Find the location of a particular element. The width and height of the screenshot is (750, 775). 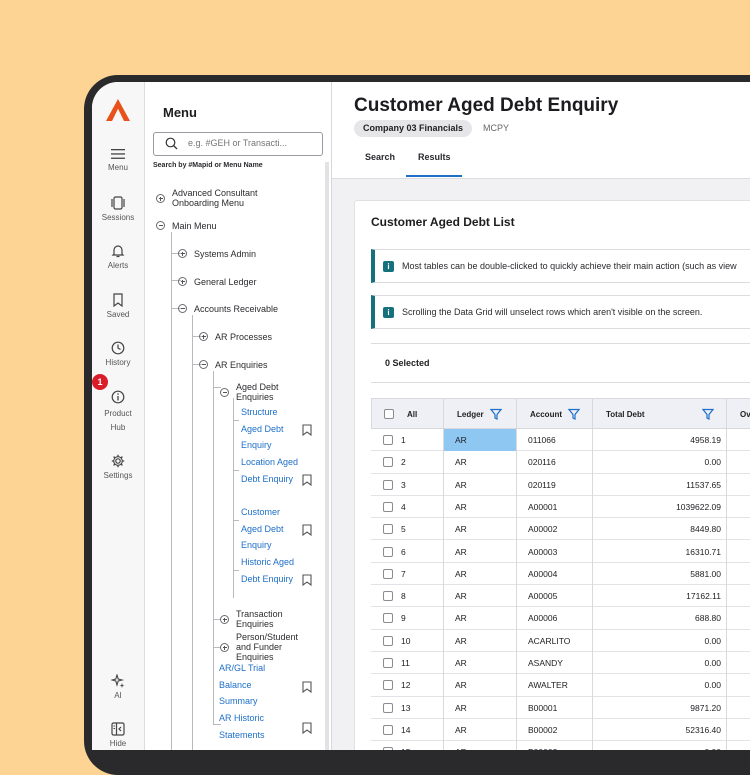

row-number-cell: 2 is located at coordinates (403, 462).